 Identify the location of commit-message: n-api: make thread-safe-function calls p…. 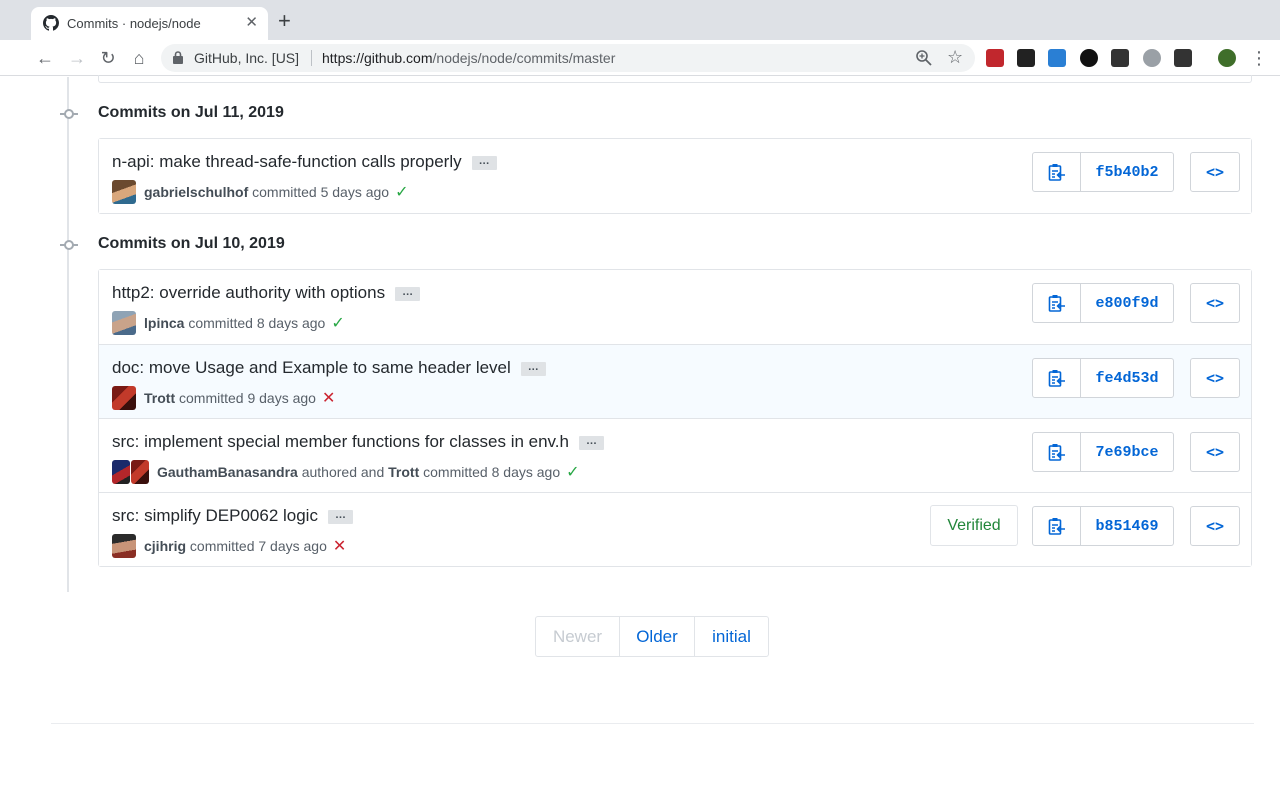
(287, 161).